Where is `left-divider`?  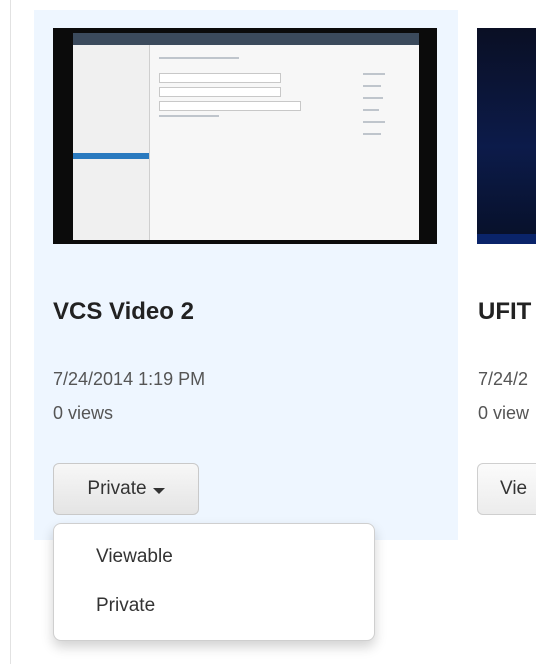
left-divider is located at coordinates (10, 332).